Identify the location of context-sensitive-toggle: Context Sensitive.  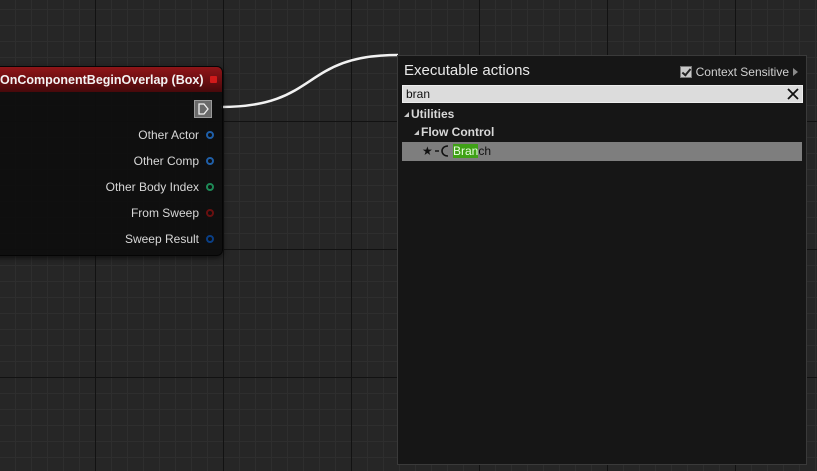
(738, 72).